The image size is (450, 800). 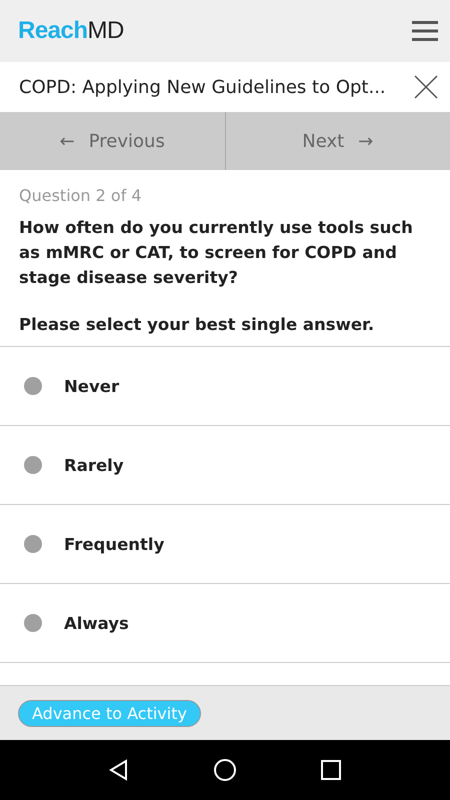 What do you see at coordinates (197, 324) in the screenshot?
I see `instruction-text: Please select your best single answer.` at bounding box center [197, 324].